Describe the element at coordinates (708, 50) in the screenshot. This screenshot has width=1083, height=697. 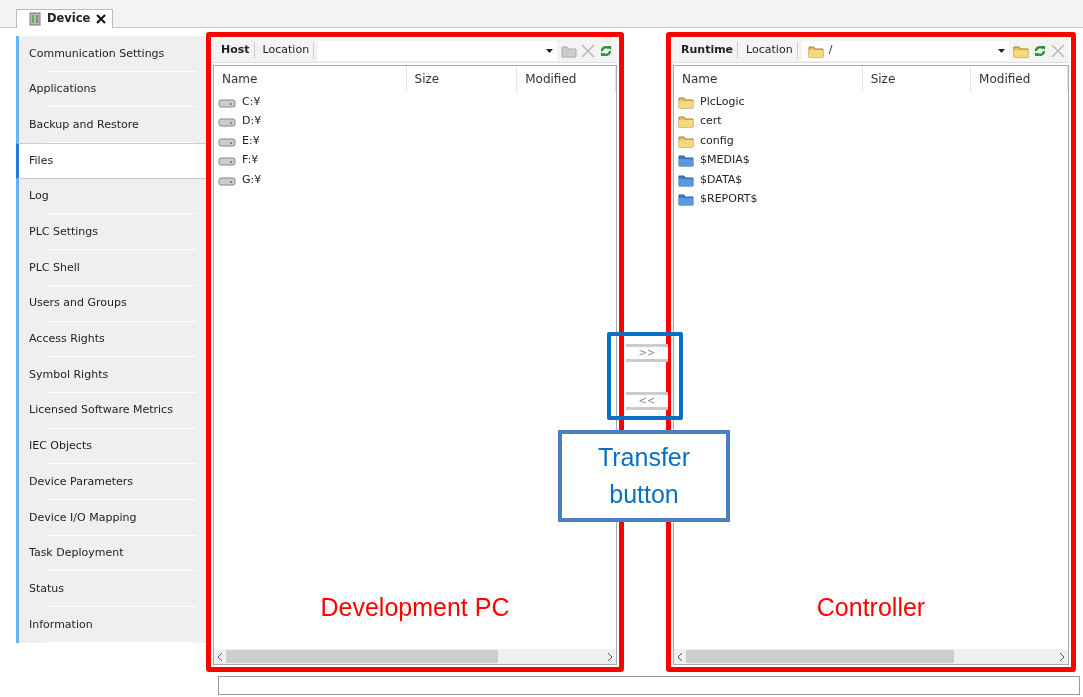
I see `panel-label: Runtime` at that location.